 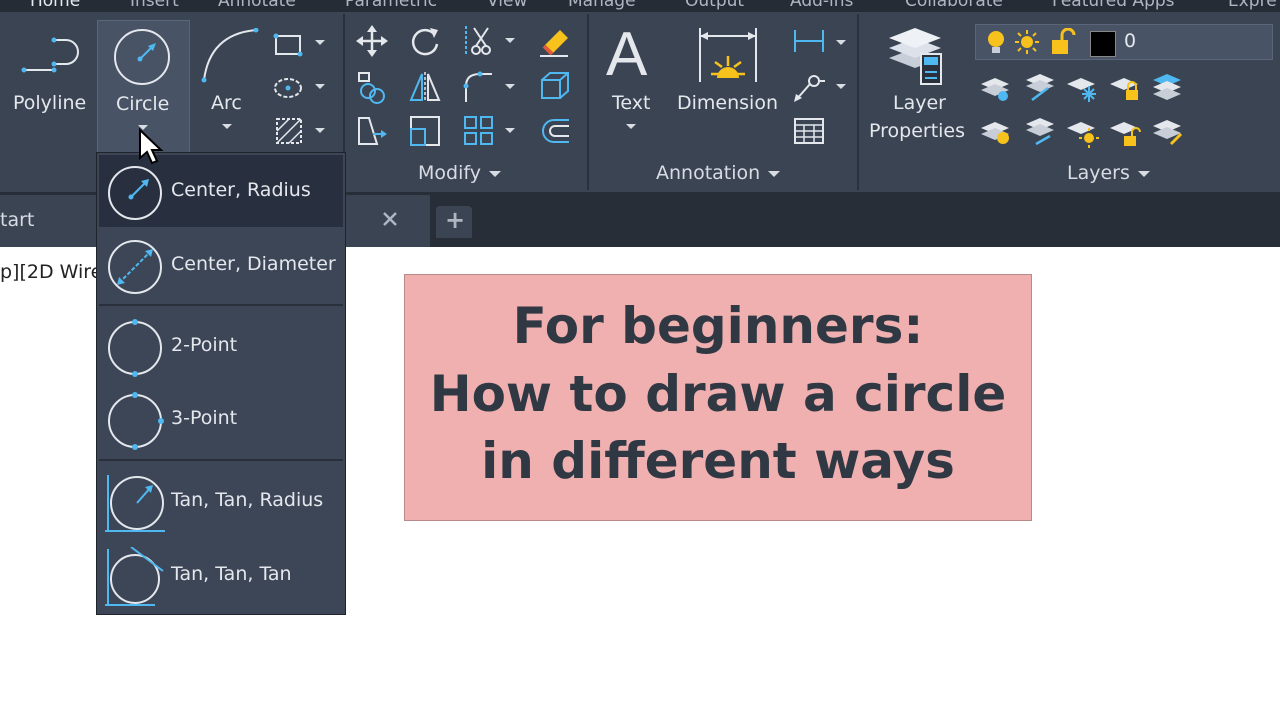 I want to click on menu-item-label: Center, Diameter, so click(x=253, y=264).